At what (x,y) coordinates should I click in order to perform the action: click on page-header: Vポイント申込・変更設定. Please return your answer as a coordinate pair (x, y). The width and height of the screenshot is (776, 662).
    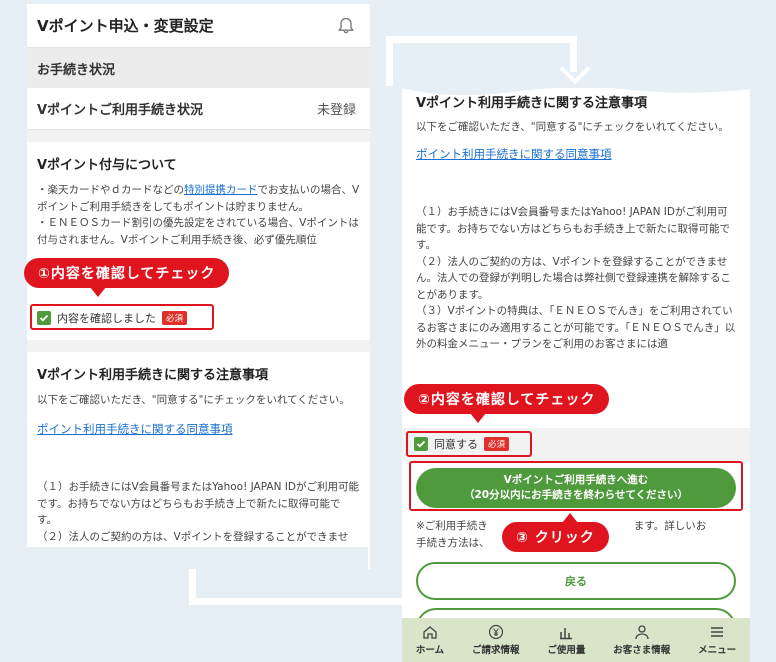
    Looking at the image, I should click on (198, 26).